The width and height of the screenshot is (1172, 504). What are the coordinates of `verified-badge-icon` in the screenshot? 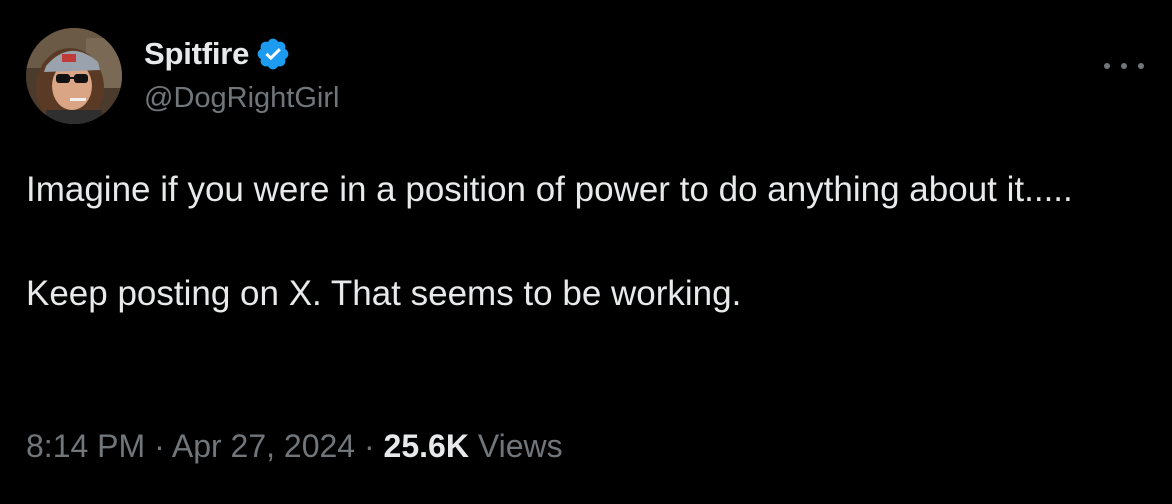 It's located at (273, 54).